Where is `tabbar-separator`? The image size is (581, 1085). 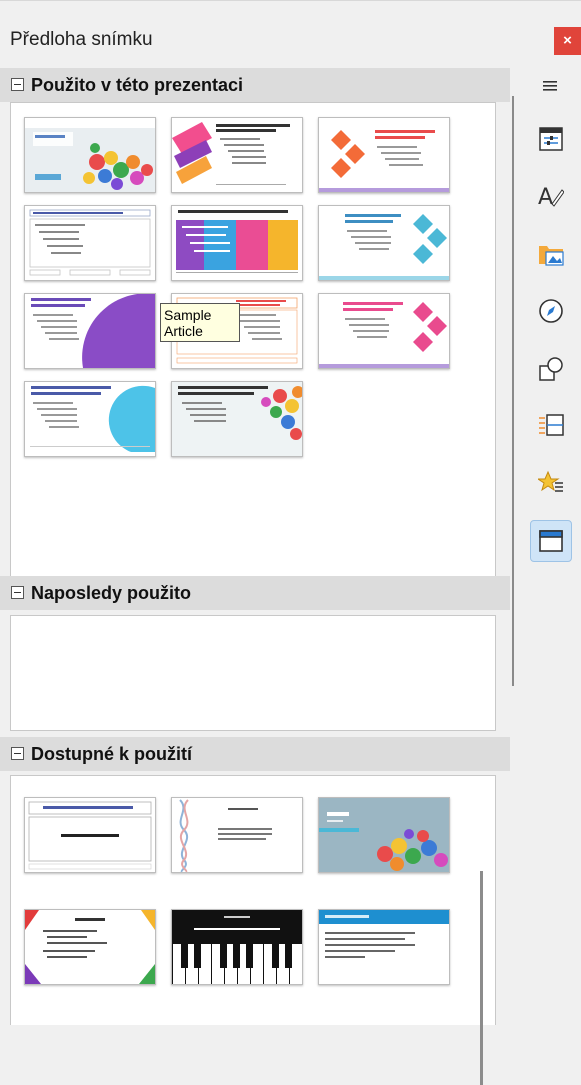
tabbar-separator is located at coordinates (513, 391).